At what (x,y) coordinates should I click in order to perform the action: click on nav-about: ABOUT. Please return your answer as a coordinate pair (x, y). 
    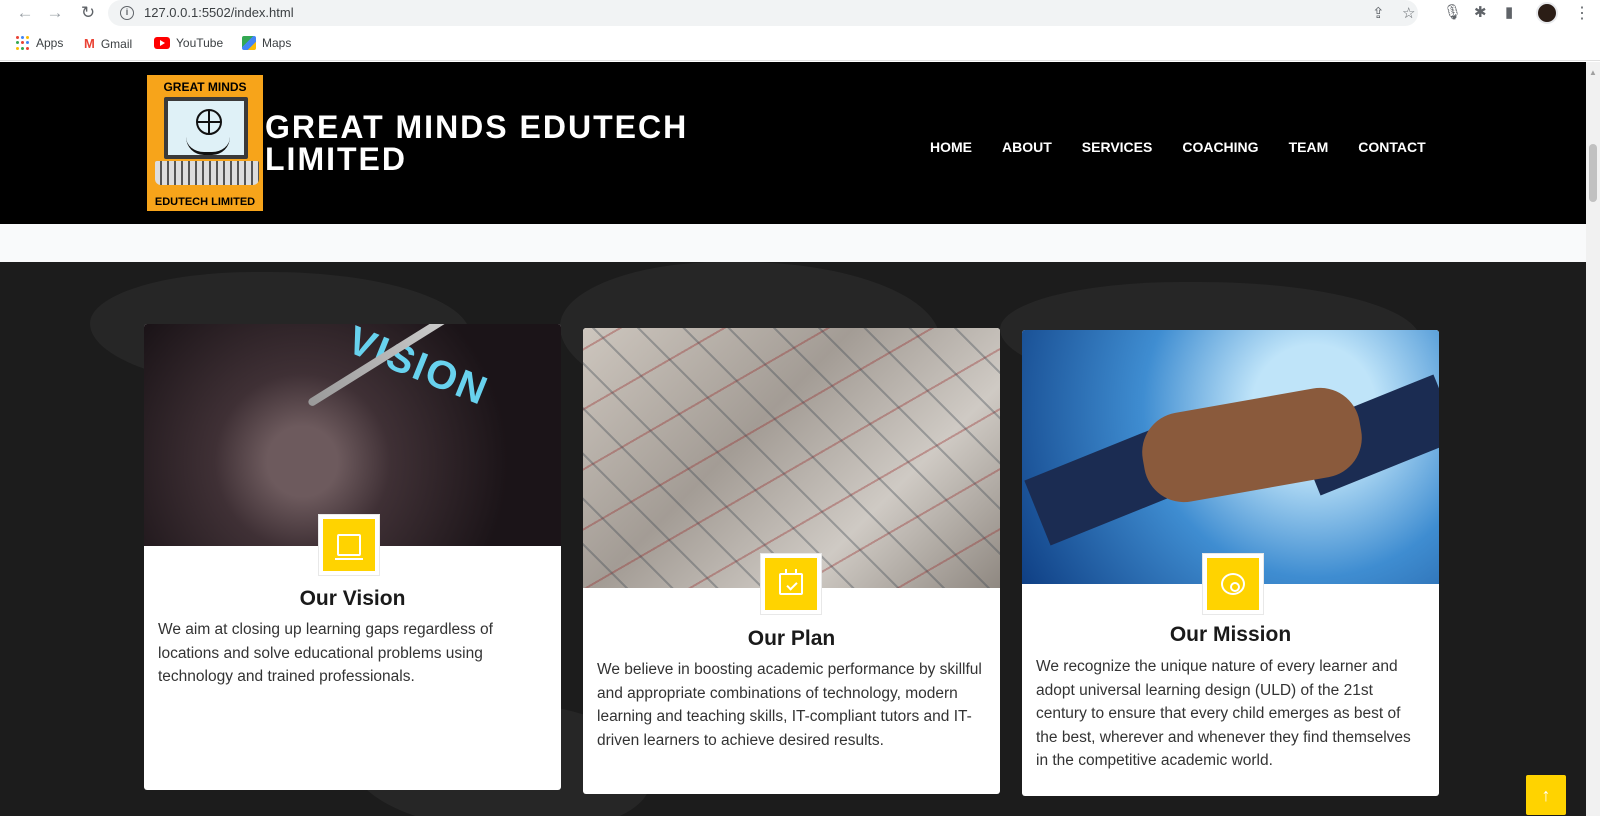
    Looking at the image, I should click on (1027, 147).